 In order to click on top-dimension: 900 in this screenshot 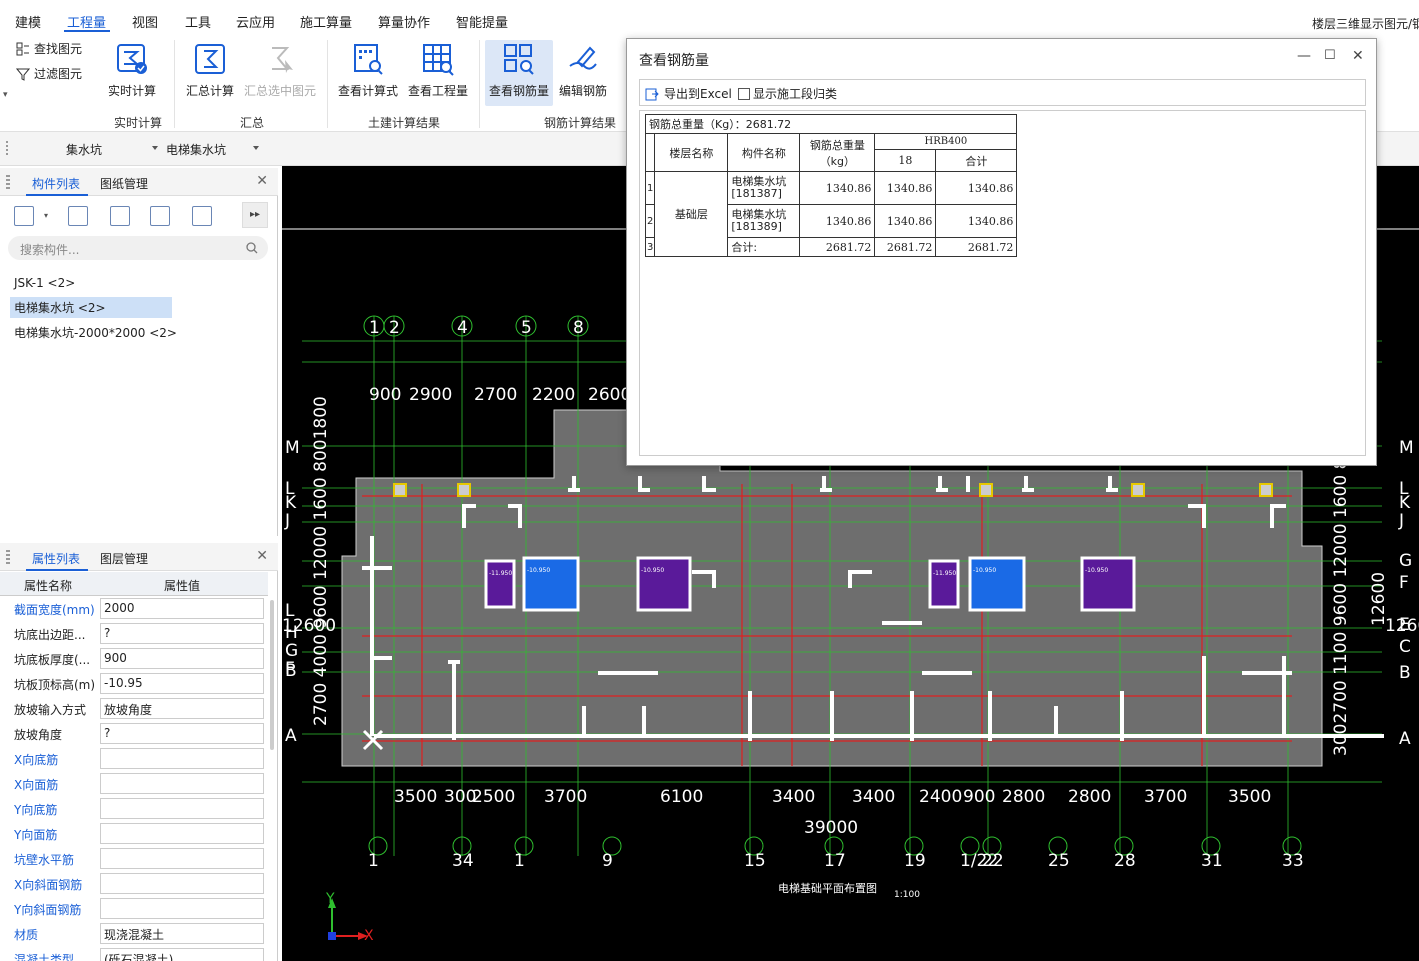, I will do `click(385, 395)`.